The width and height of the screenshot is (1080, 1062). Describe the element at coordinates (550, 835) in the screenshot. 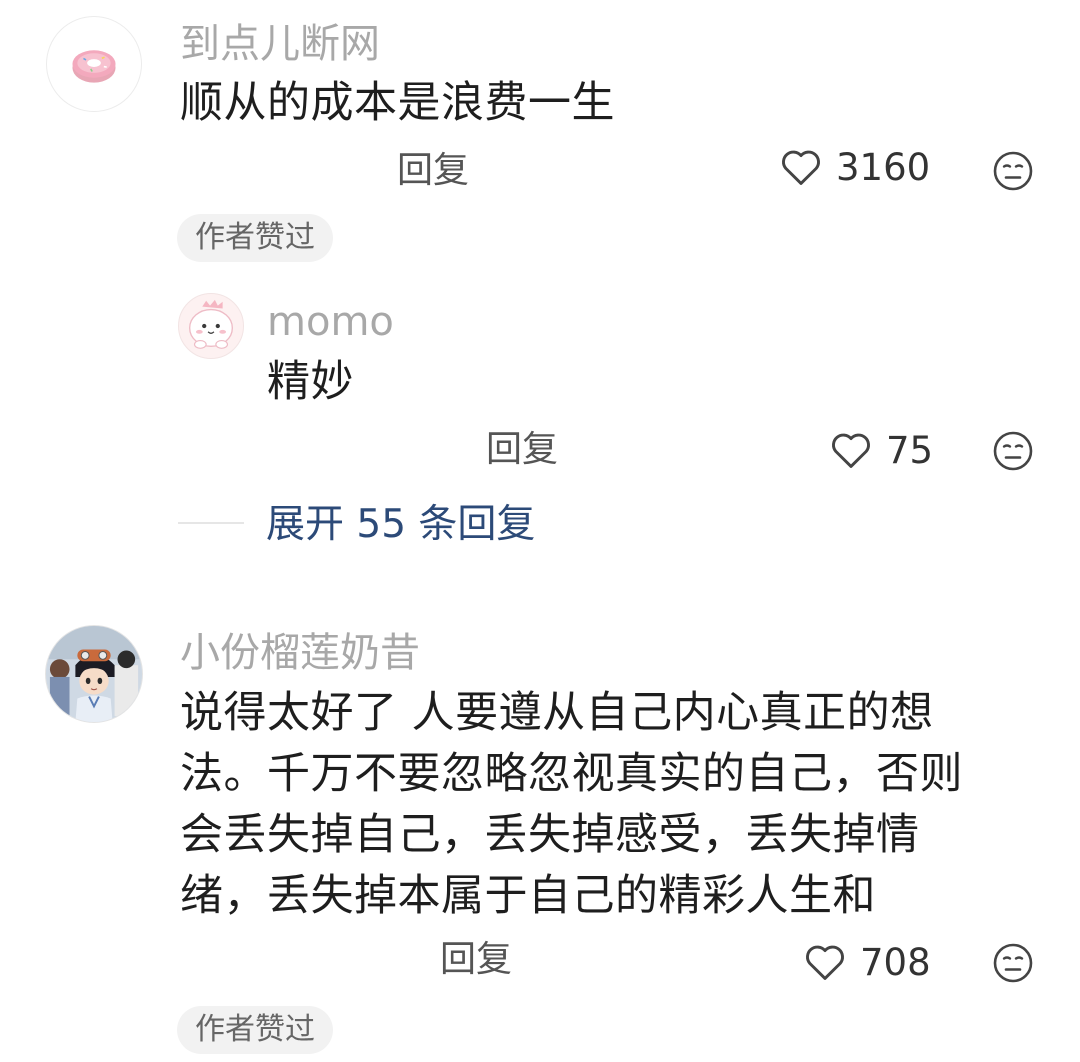

I see `comment-text-line: 会丢失掉自己，丢失掉感受，丢失掉情` at that location.